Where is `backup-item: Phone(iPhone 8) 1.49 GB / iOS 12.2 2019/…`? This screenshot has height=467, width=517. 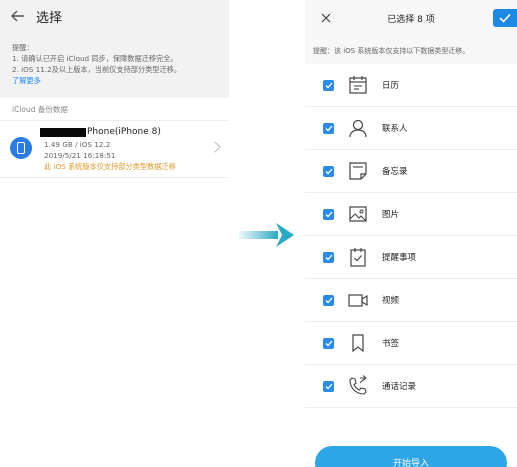
backup-item: Phone(iPhone 8) 1.49 GB / iOS 12.2 2019/… is located at coordinates (114, 149).